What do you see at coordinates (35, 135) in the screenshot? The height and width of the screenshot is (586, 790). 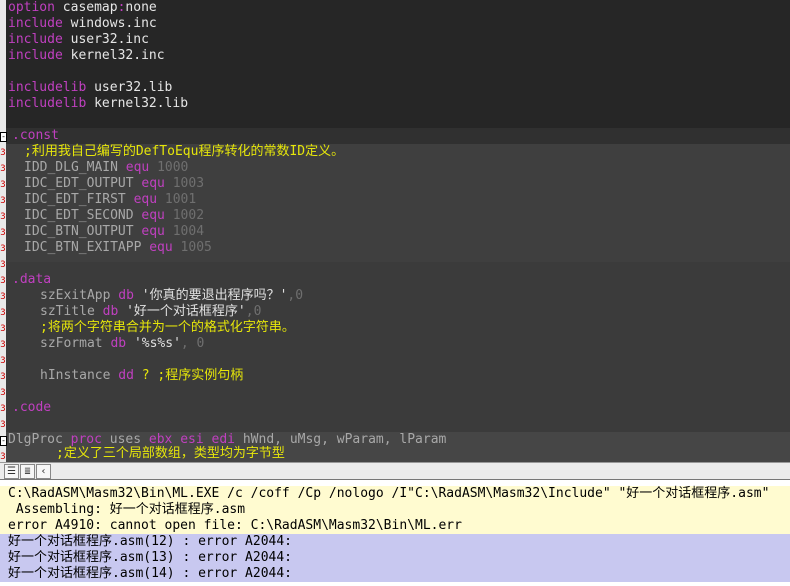 I see `const-directive: .const` at bounding box center [35, 135].